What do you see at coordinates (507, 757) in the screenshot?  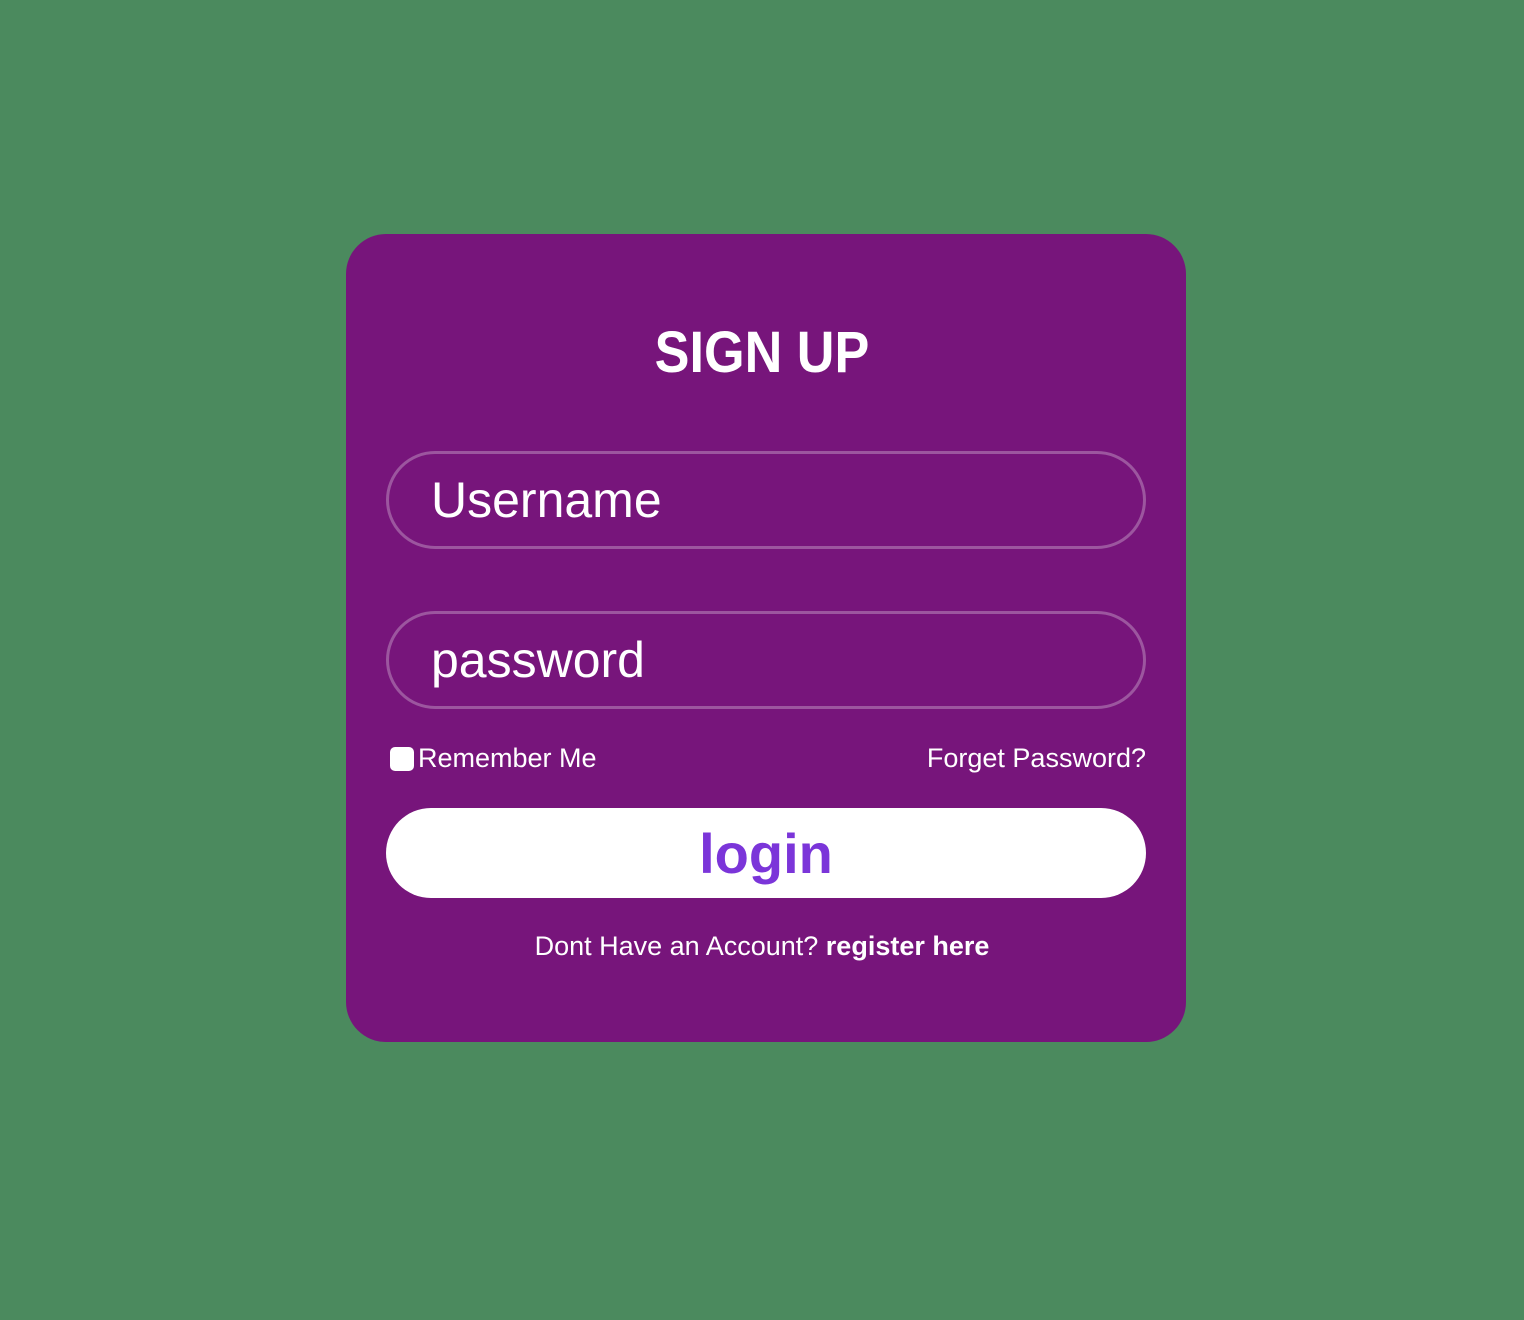 I see `remember-me-label: Remember Me` at bounding box center [507, 757].